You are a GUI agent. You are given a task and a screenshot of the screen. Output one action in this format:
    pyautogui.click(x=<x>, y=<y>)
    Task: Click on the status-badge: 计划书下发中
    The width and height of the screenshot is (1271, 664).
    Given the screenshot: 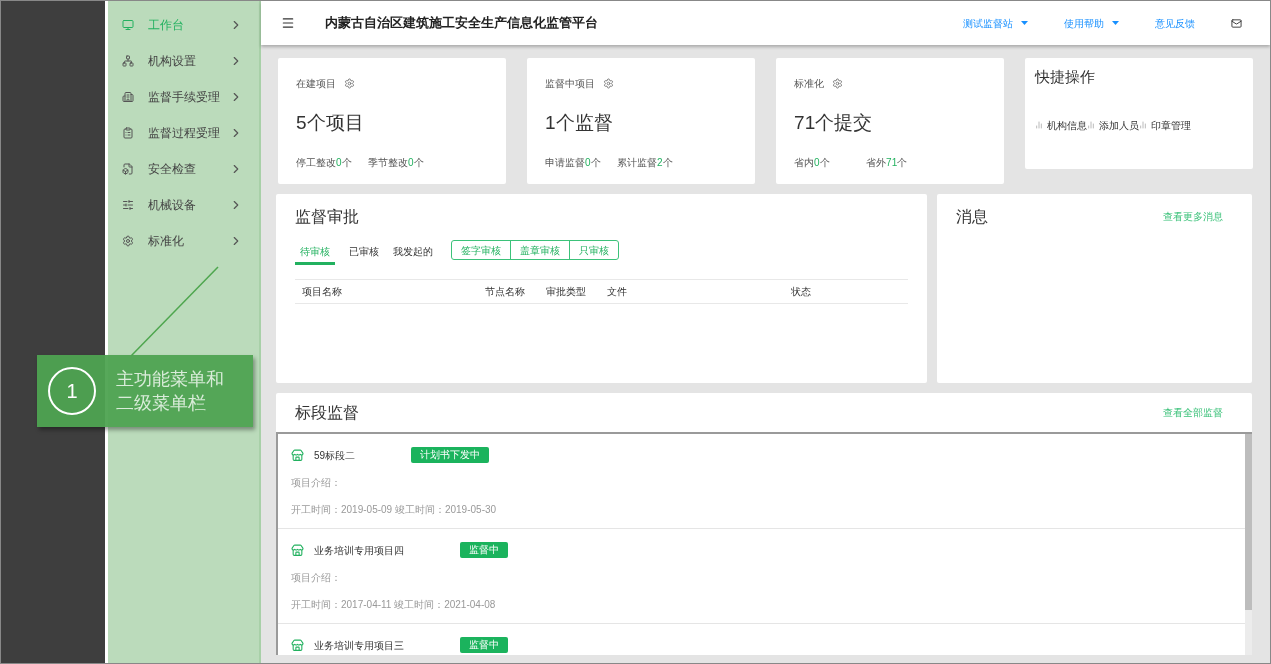 What is the action you would take?
    pyautogui.click(x=450, y=455)
    